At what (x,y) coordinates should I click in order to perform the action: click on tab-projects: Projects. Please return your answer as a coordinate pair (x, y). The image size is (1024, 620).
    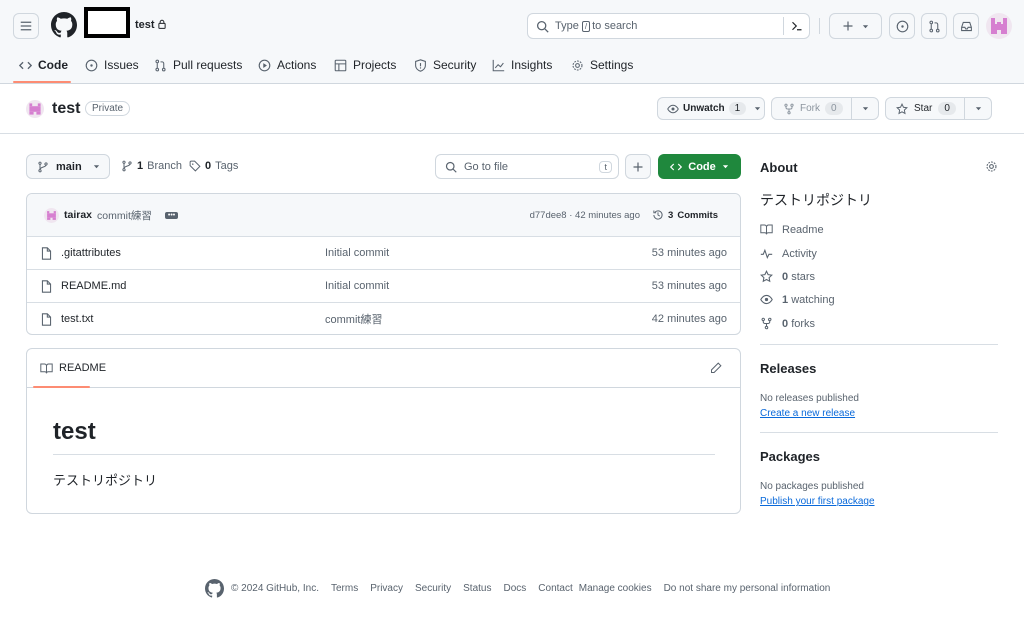
    Looking at the image, I should click on (365, 65).